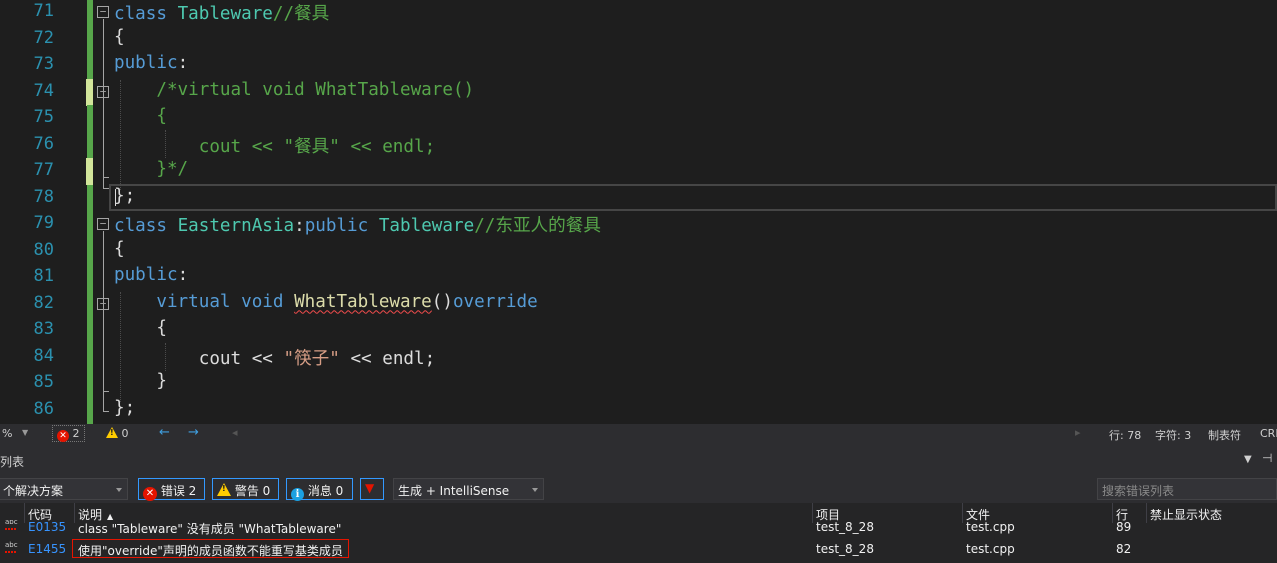 The image size is (1277, 563). What do you see at coordinates (638, 198) in the screenshot?
I see `code-line: 78};` at bounding box center [638, 198].